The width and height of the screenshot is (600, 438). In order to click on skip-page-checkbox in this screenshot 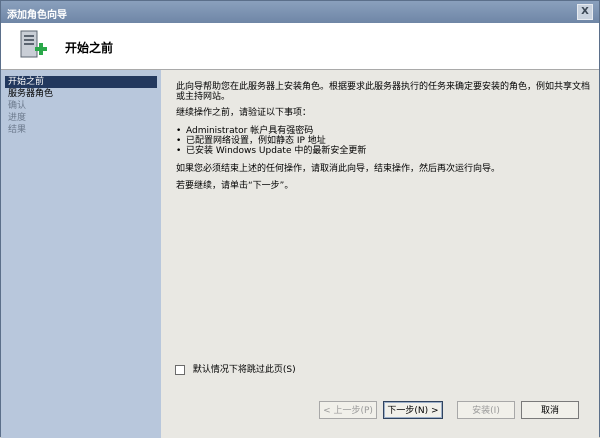, I will do `click(180, 369)`.